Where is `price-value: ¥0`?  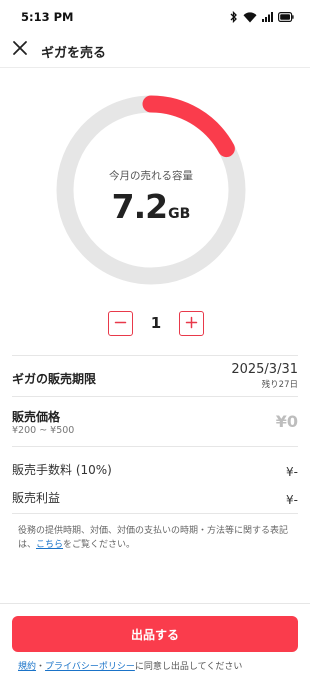 price-value: ¥0 is located at coordinates (287, 421).